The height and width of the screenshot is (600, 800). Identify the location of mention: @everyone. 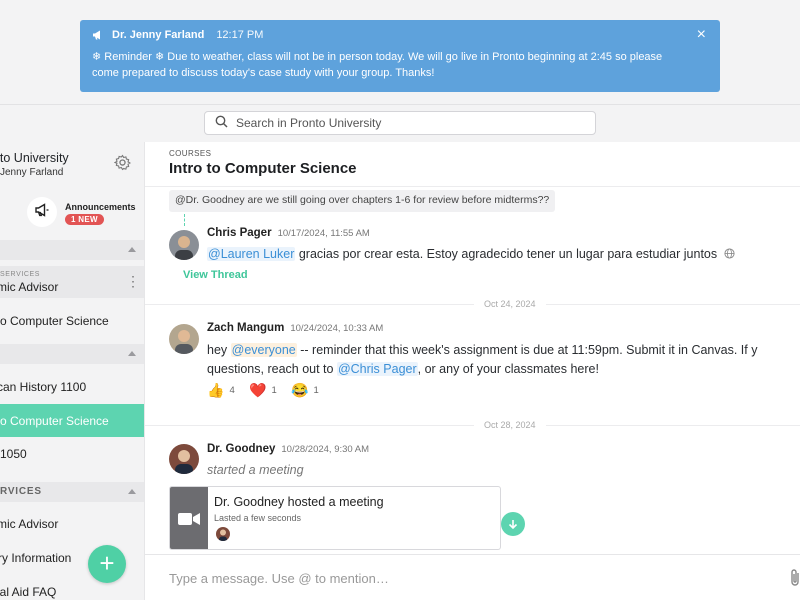
(263, 350).